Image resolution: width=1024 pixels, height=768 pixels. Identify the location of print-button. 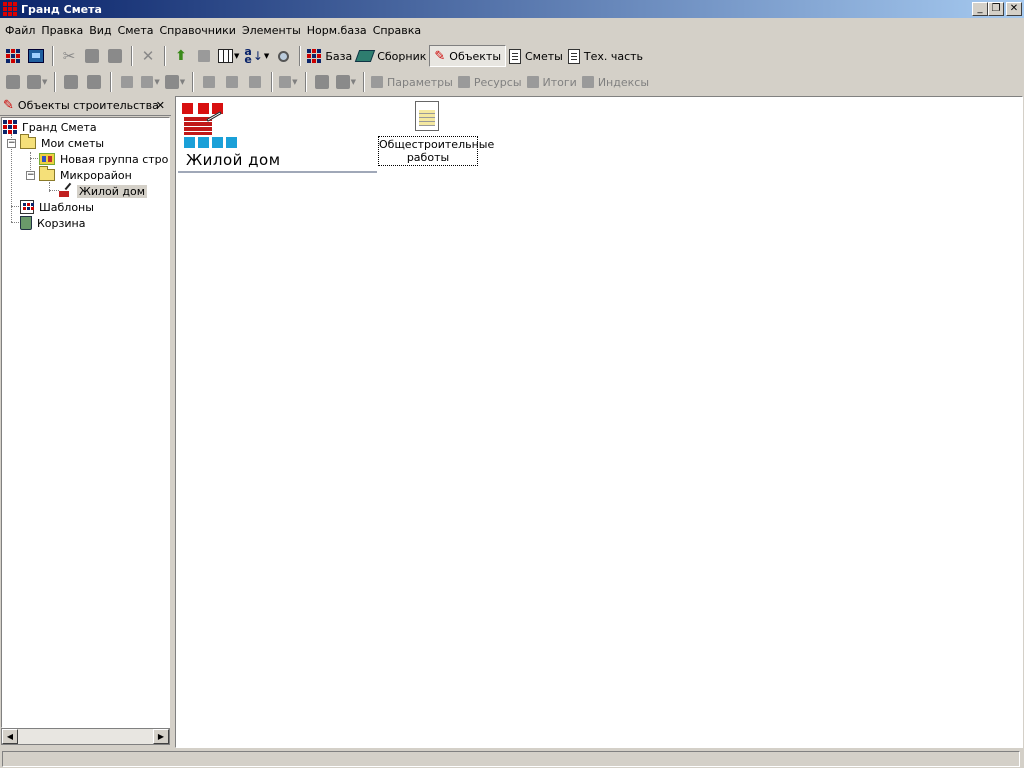
(13, 82).